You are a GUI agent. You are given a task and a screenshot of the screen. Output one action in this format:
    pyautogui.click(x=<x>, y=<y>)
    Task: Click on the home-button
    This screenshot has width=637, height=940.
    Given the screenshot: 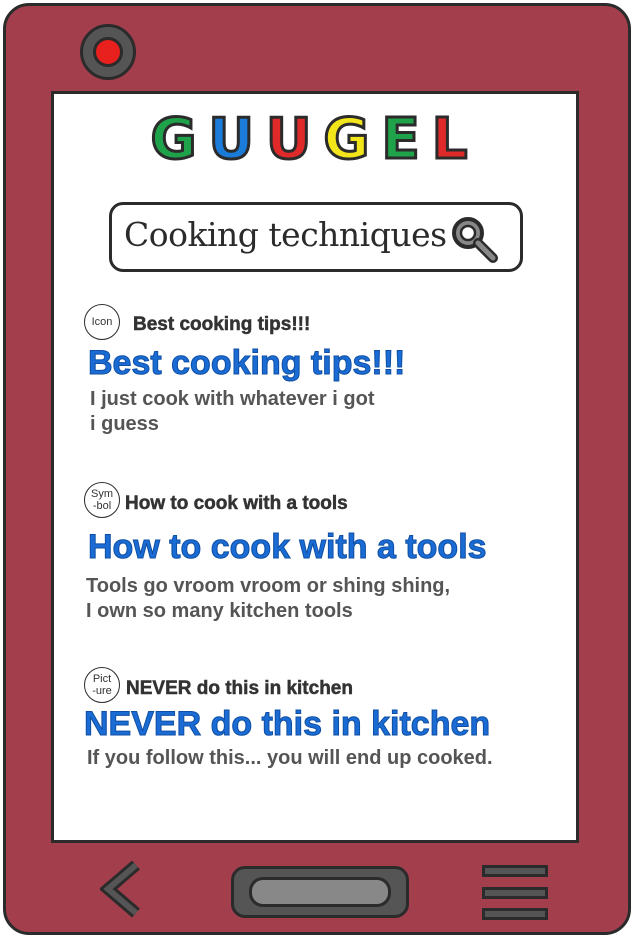 What is the action you would take?
    pyautogui.click(x=320, y=892)
    